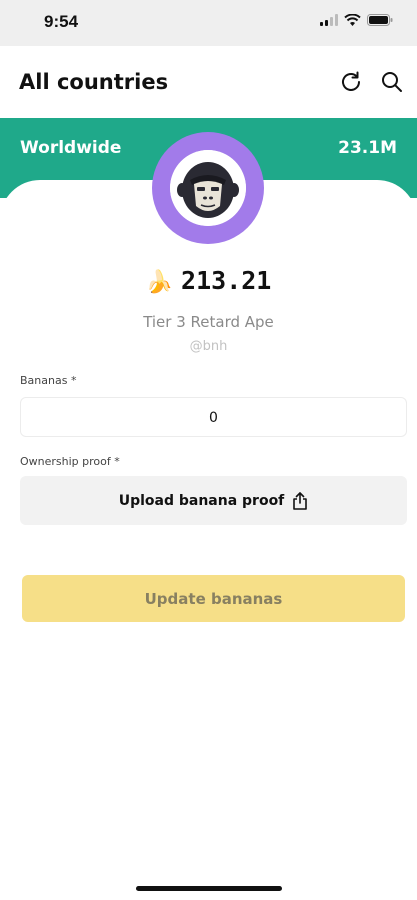 The height and width of the screenshot is (900, 417). I want to click on bananas-label: Bananas *, so click(48, 380).